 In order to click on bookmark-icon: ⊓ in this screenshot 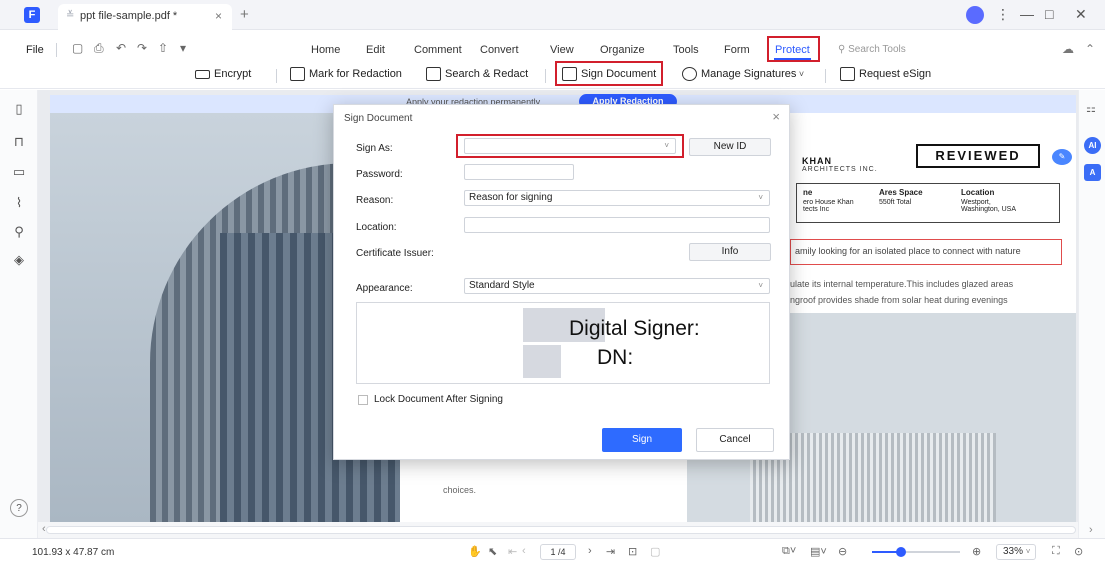, I will do `click(19, 142)`.